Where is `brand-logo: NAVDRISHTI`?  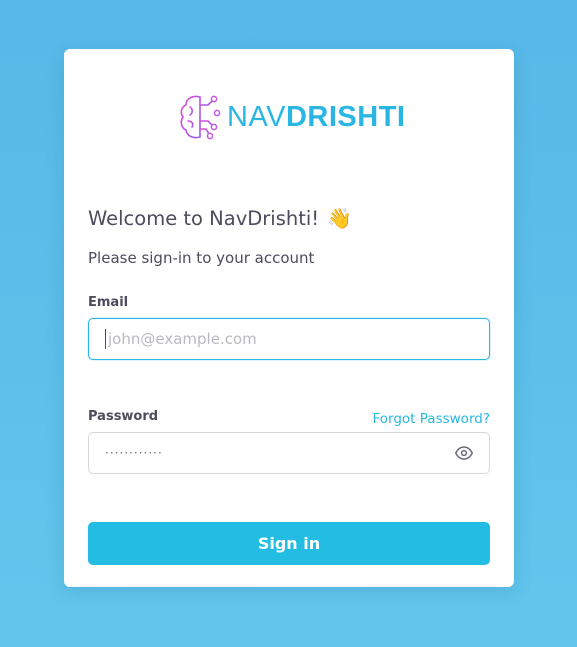 brand-logo: NAVDRISHTI is located at coordinates (291, 117).